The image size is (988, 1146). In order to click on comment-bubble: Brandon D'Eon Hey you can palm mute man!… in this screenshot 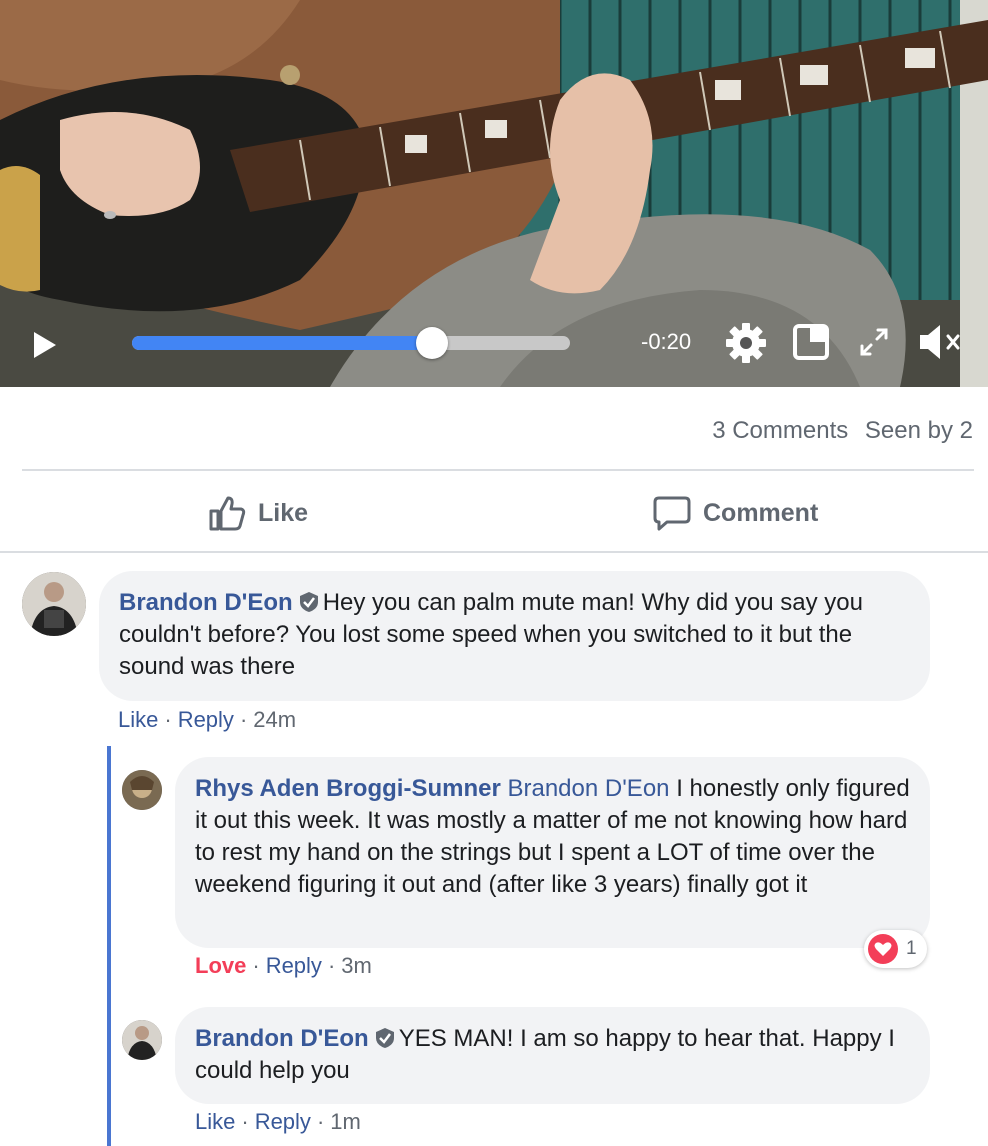, I will do `click(514, 636)`.